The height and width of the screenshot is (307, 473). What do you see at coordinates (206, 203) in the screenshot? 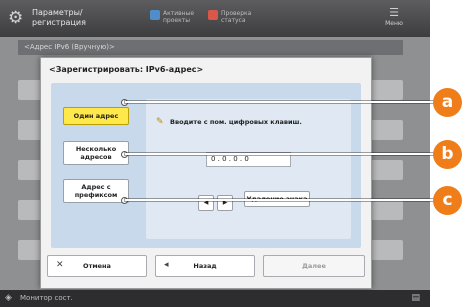
I see `cursor-left-button: ◀` at bounding box center [206, 203].